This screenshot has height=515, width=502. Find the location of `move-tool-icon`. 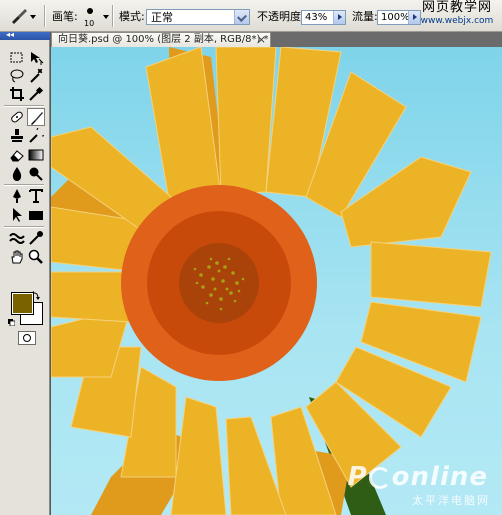

move-tool-icon is located at coordinates (36, 58).